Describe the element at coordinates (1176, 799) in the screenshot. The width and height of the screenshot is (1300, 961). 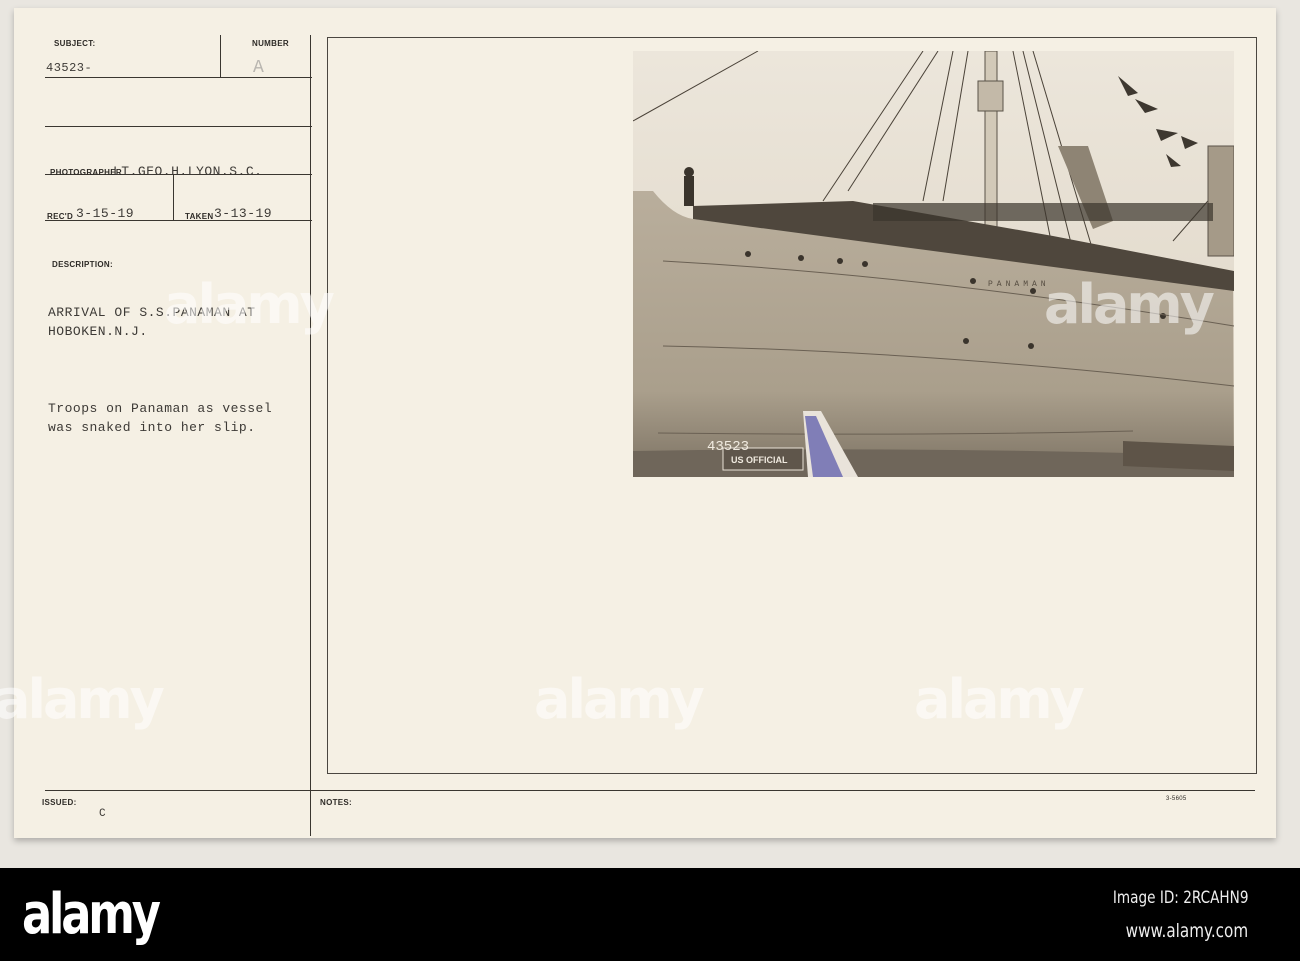
I see `form-code: 3-5605` at that location.